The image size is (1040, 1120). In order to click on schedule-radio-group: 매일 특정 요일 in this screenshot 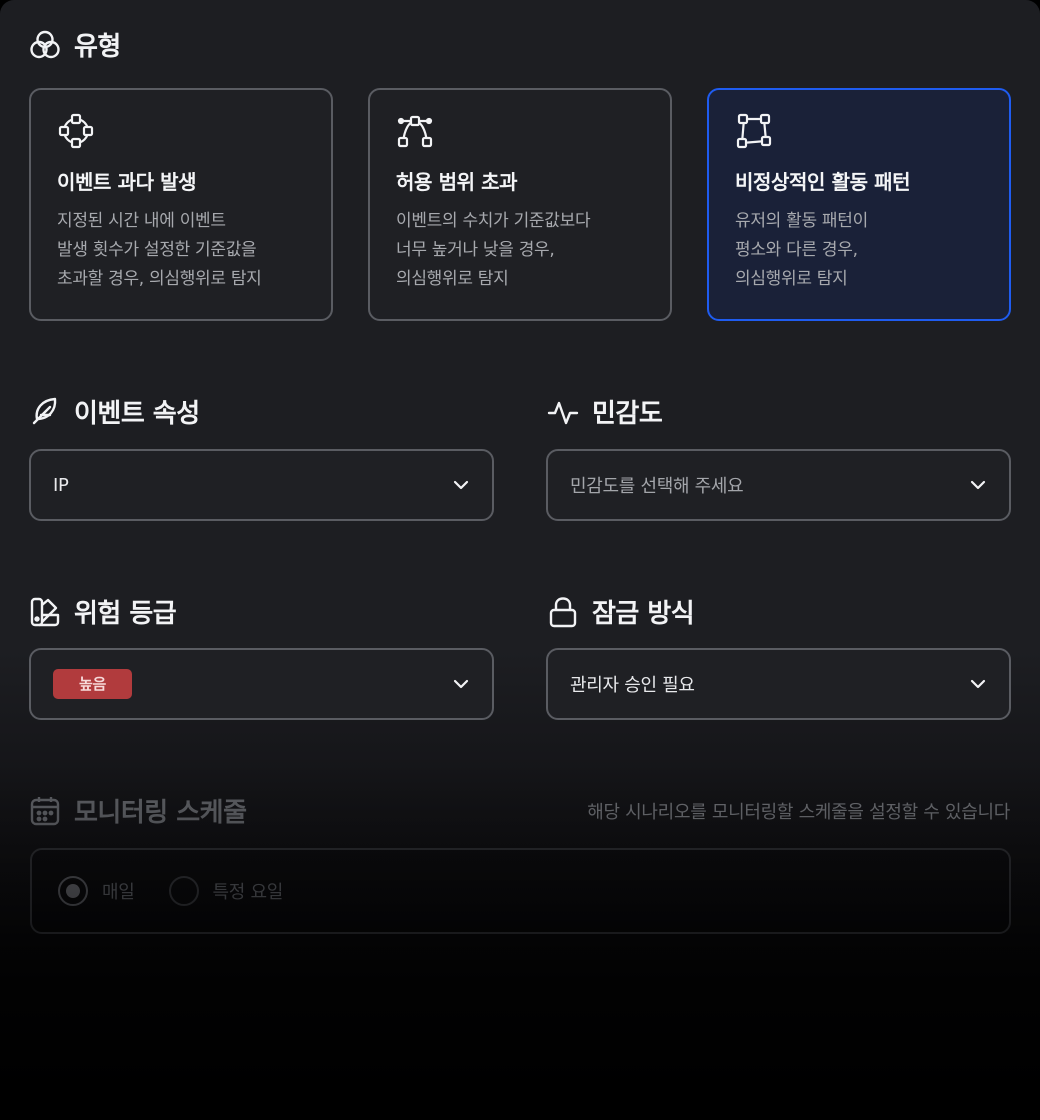, I will do `click(520, 891)`.